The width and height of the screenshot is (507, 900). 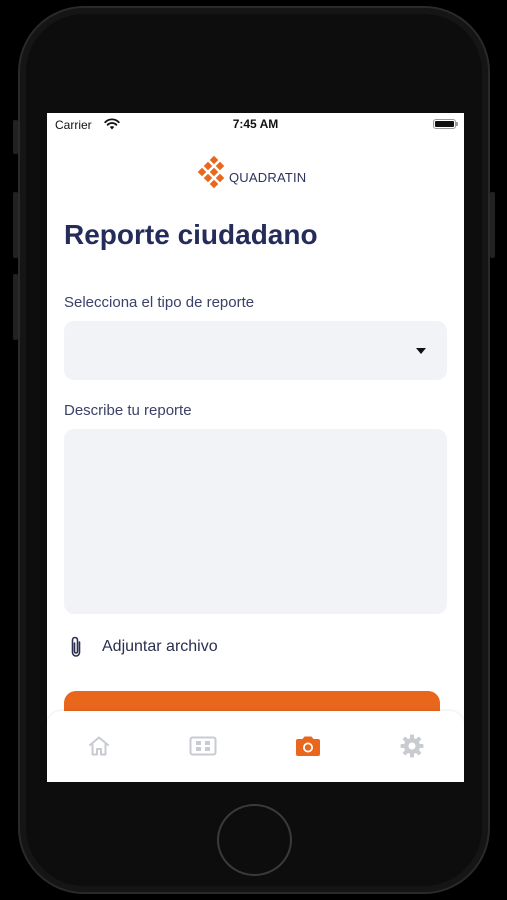 What do you see at coordinates (76, 646) in the screenshot?
I see `paperclip-icon` at bounding box center [76, 646].